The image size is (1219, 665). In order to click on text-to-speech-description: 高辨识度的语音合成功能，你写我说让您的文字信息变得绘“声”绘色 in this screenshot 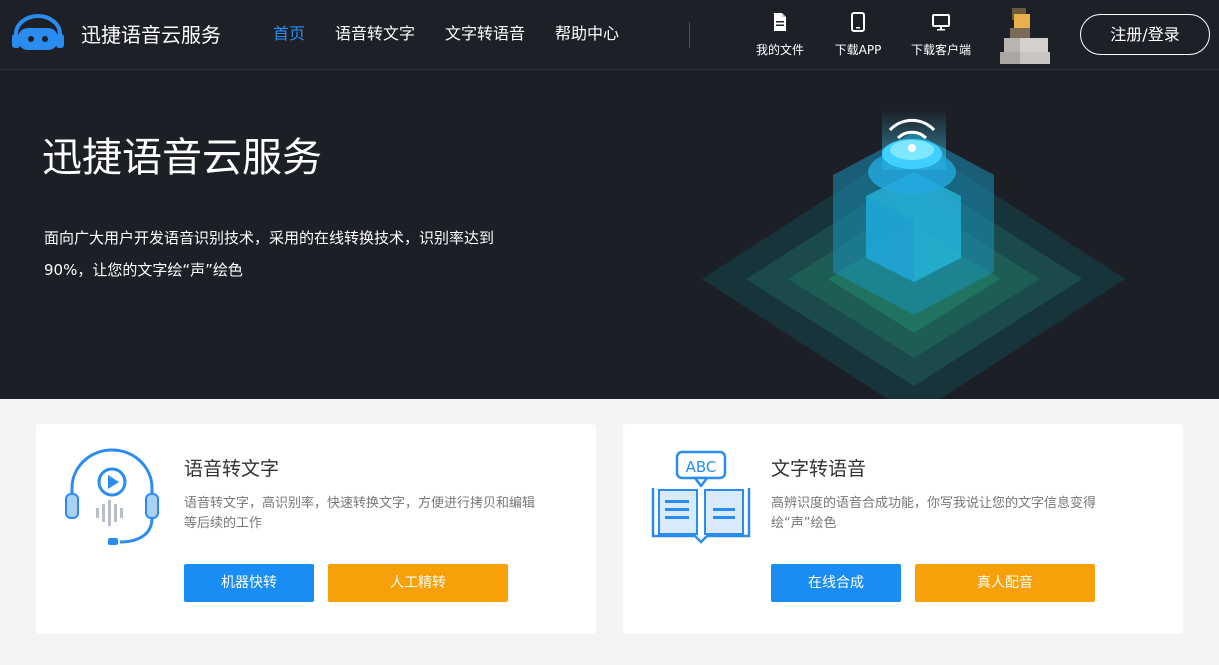, I will do `click(934, 513)`.